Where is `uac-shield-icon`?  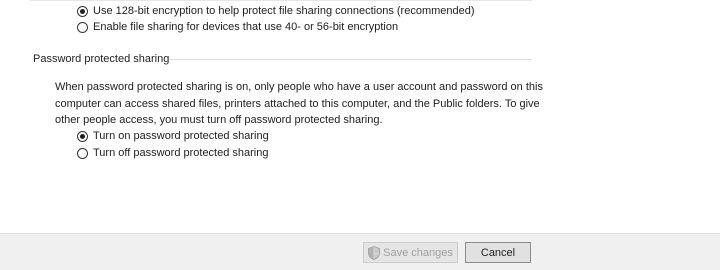
uac-shield-icon is located at coordinates (374, 252).